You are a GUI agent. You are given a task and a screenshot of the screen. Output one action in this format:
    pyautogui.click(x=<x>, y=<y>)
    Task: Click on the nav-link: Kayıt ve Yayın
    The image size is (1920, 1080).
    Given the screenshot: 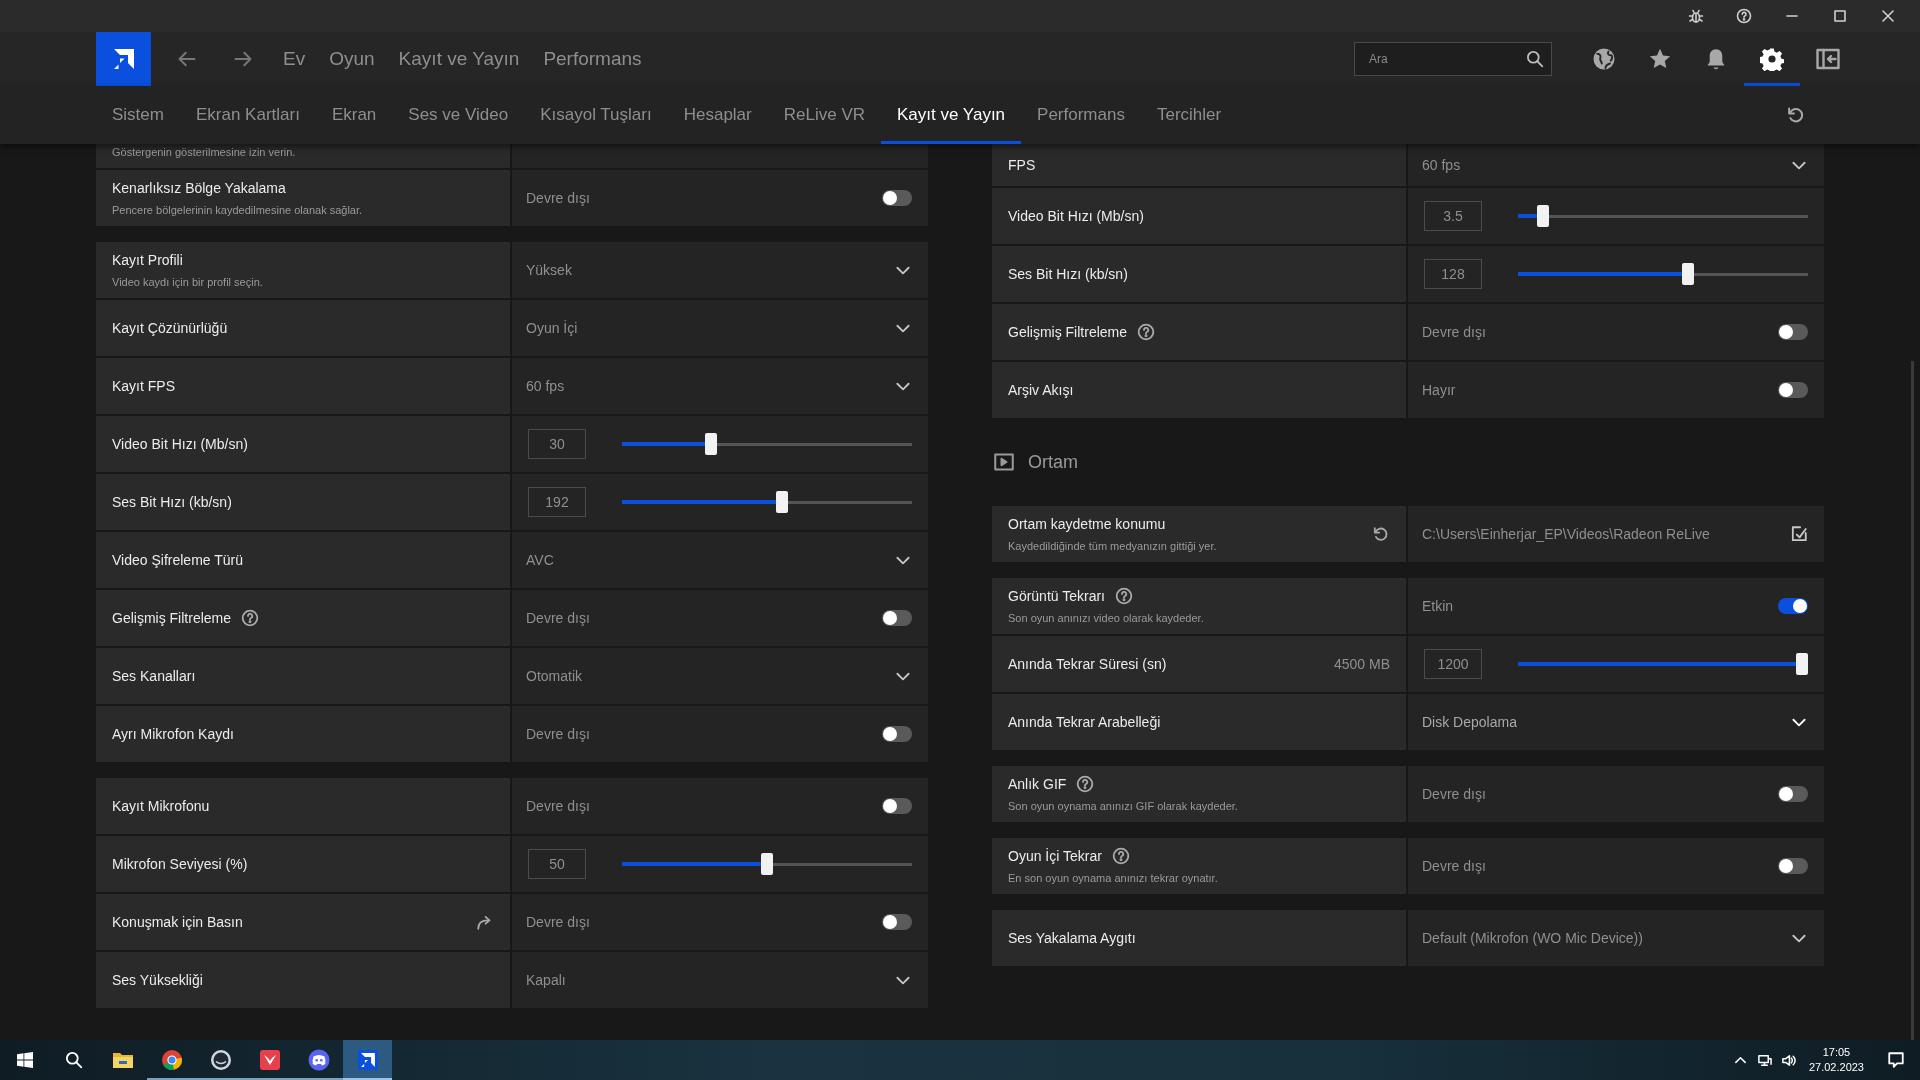 What is the action you would take?
    pyautogui.click(x=459, y=59)
    